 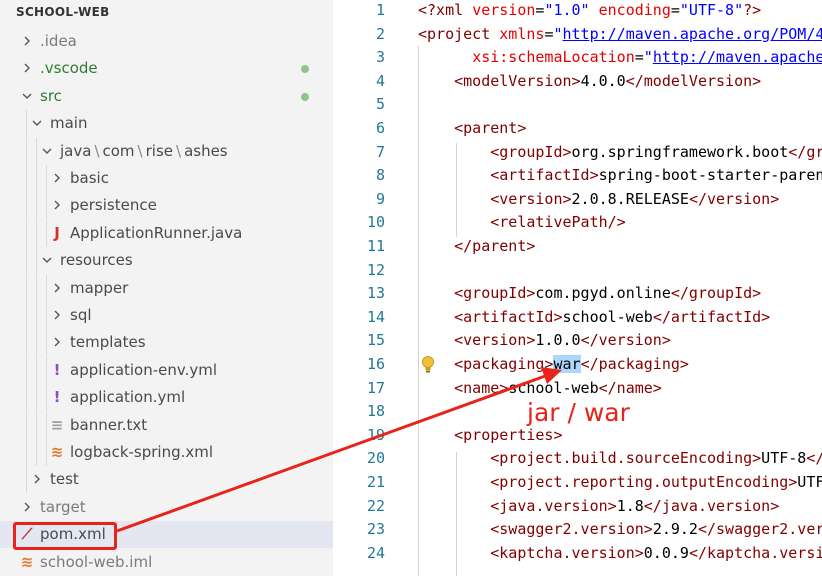 I want to click on tree-folder: basic, so click(x=166, y=178).